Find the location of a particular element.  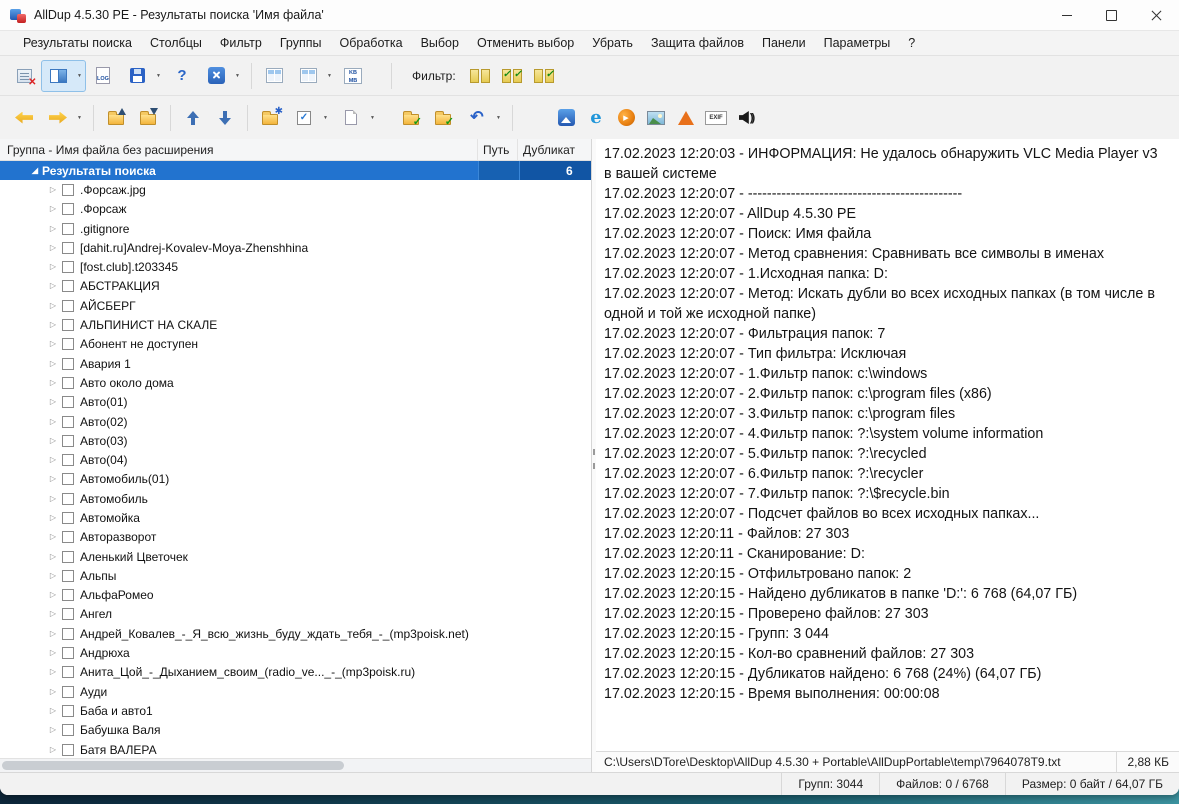

selection-dropdown-arrow: ▼ is located at coordinates (325, 118).